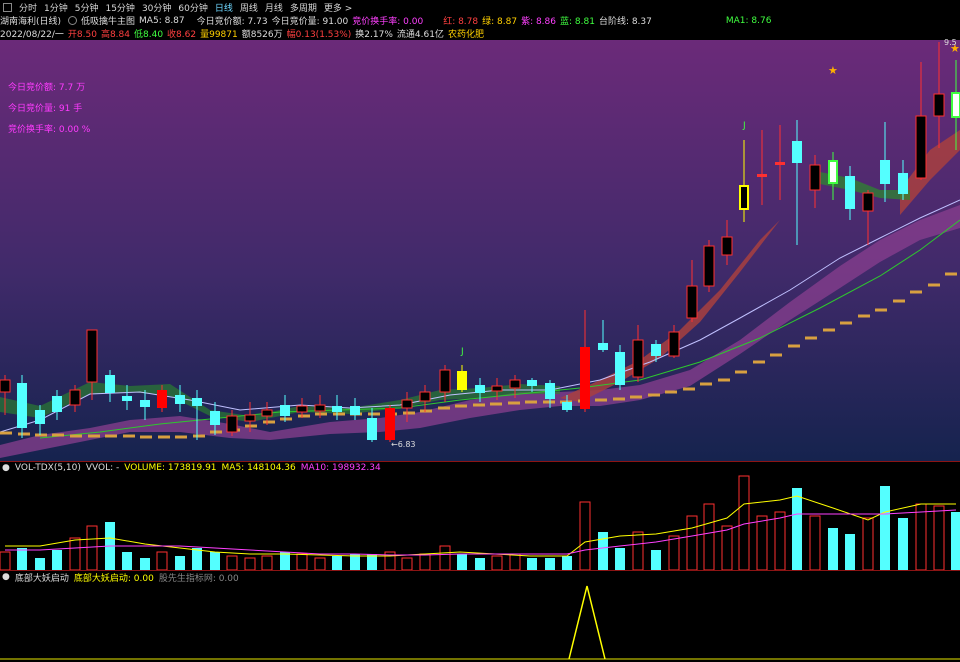 Image resolution: width=960 pixels, height=662 pixels. I want to click on green-value: 绿: 8.87, so click(500, 22).